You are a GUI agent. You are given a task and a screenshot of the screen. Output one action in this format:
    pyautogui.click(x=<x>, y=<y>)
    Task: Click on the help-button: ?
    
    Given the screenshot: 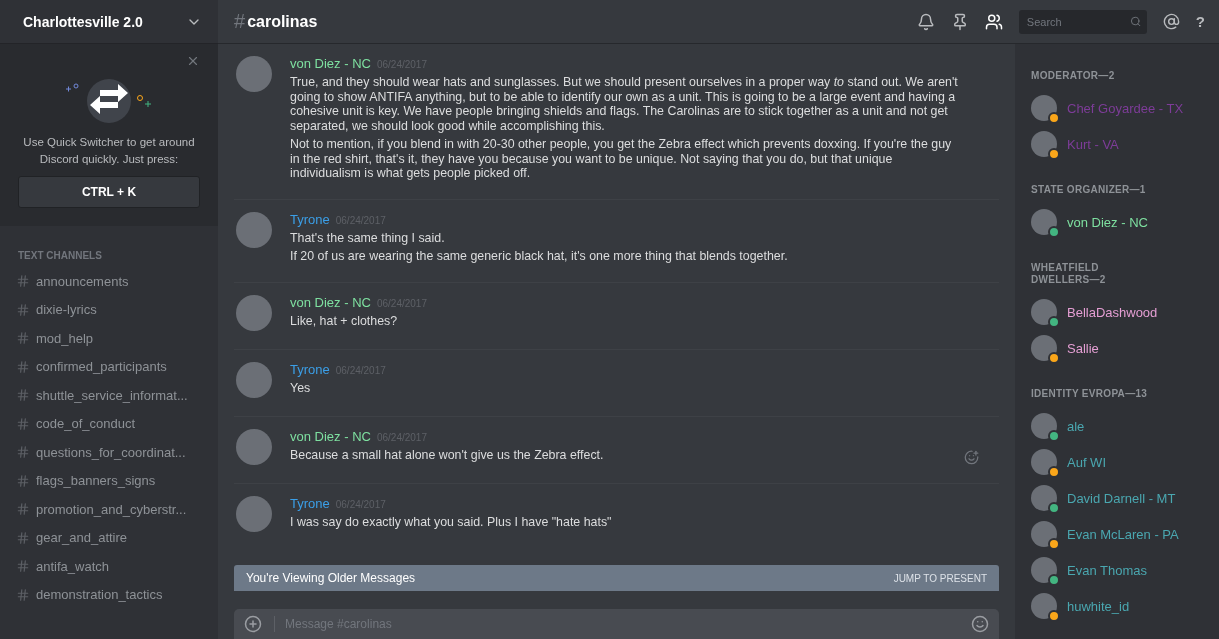 What is the action you would take?
    pyautogui.click(x=1200, y=21)
    